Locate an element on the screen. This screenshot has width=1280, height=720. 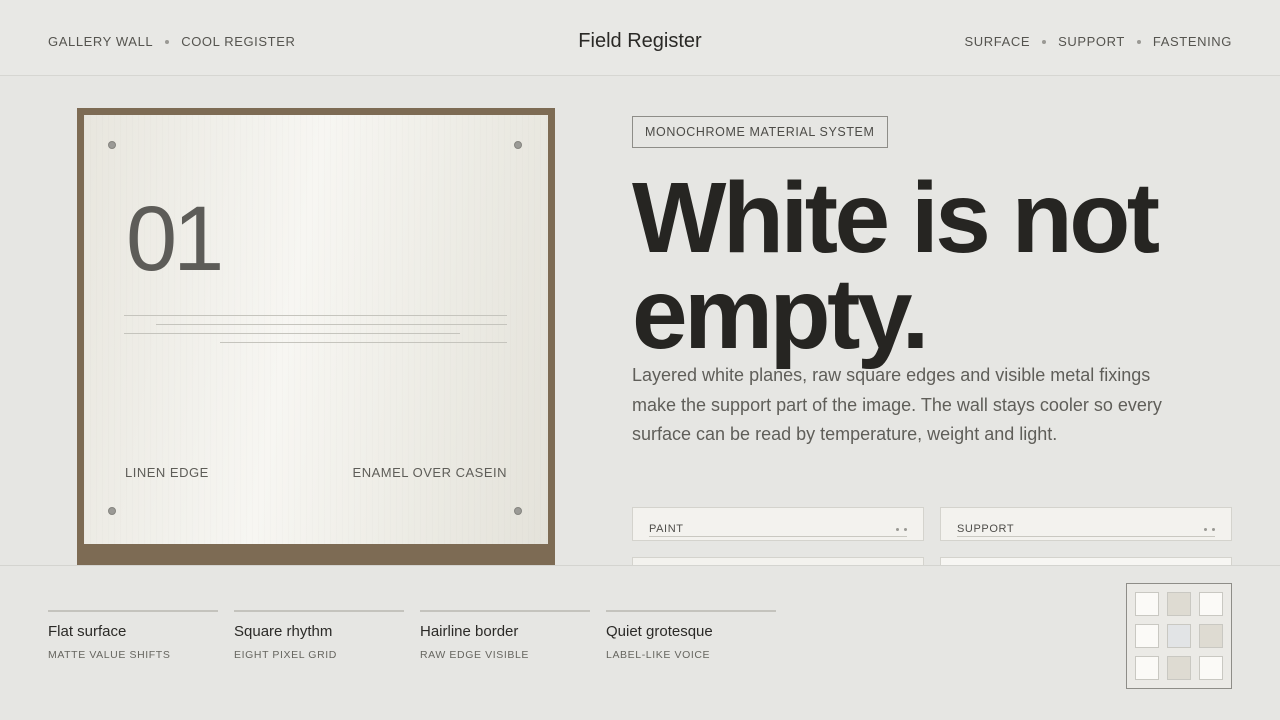
color-swatch-grid is located at coordinates (1179, 636).